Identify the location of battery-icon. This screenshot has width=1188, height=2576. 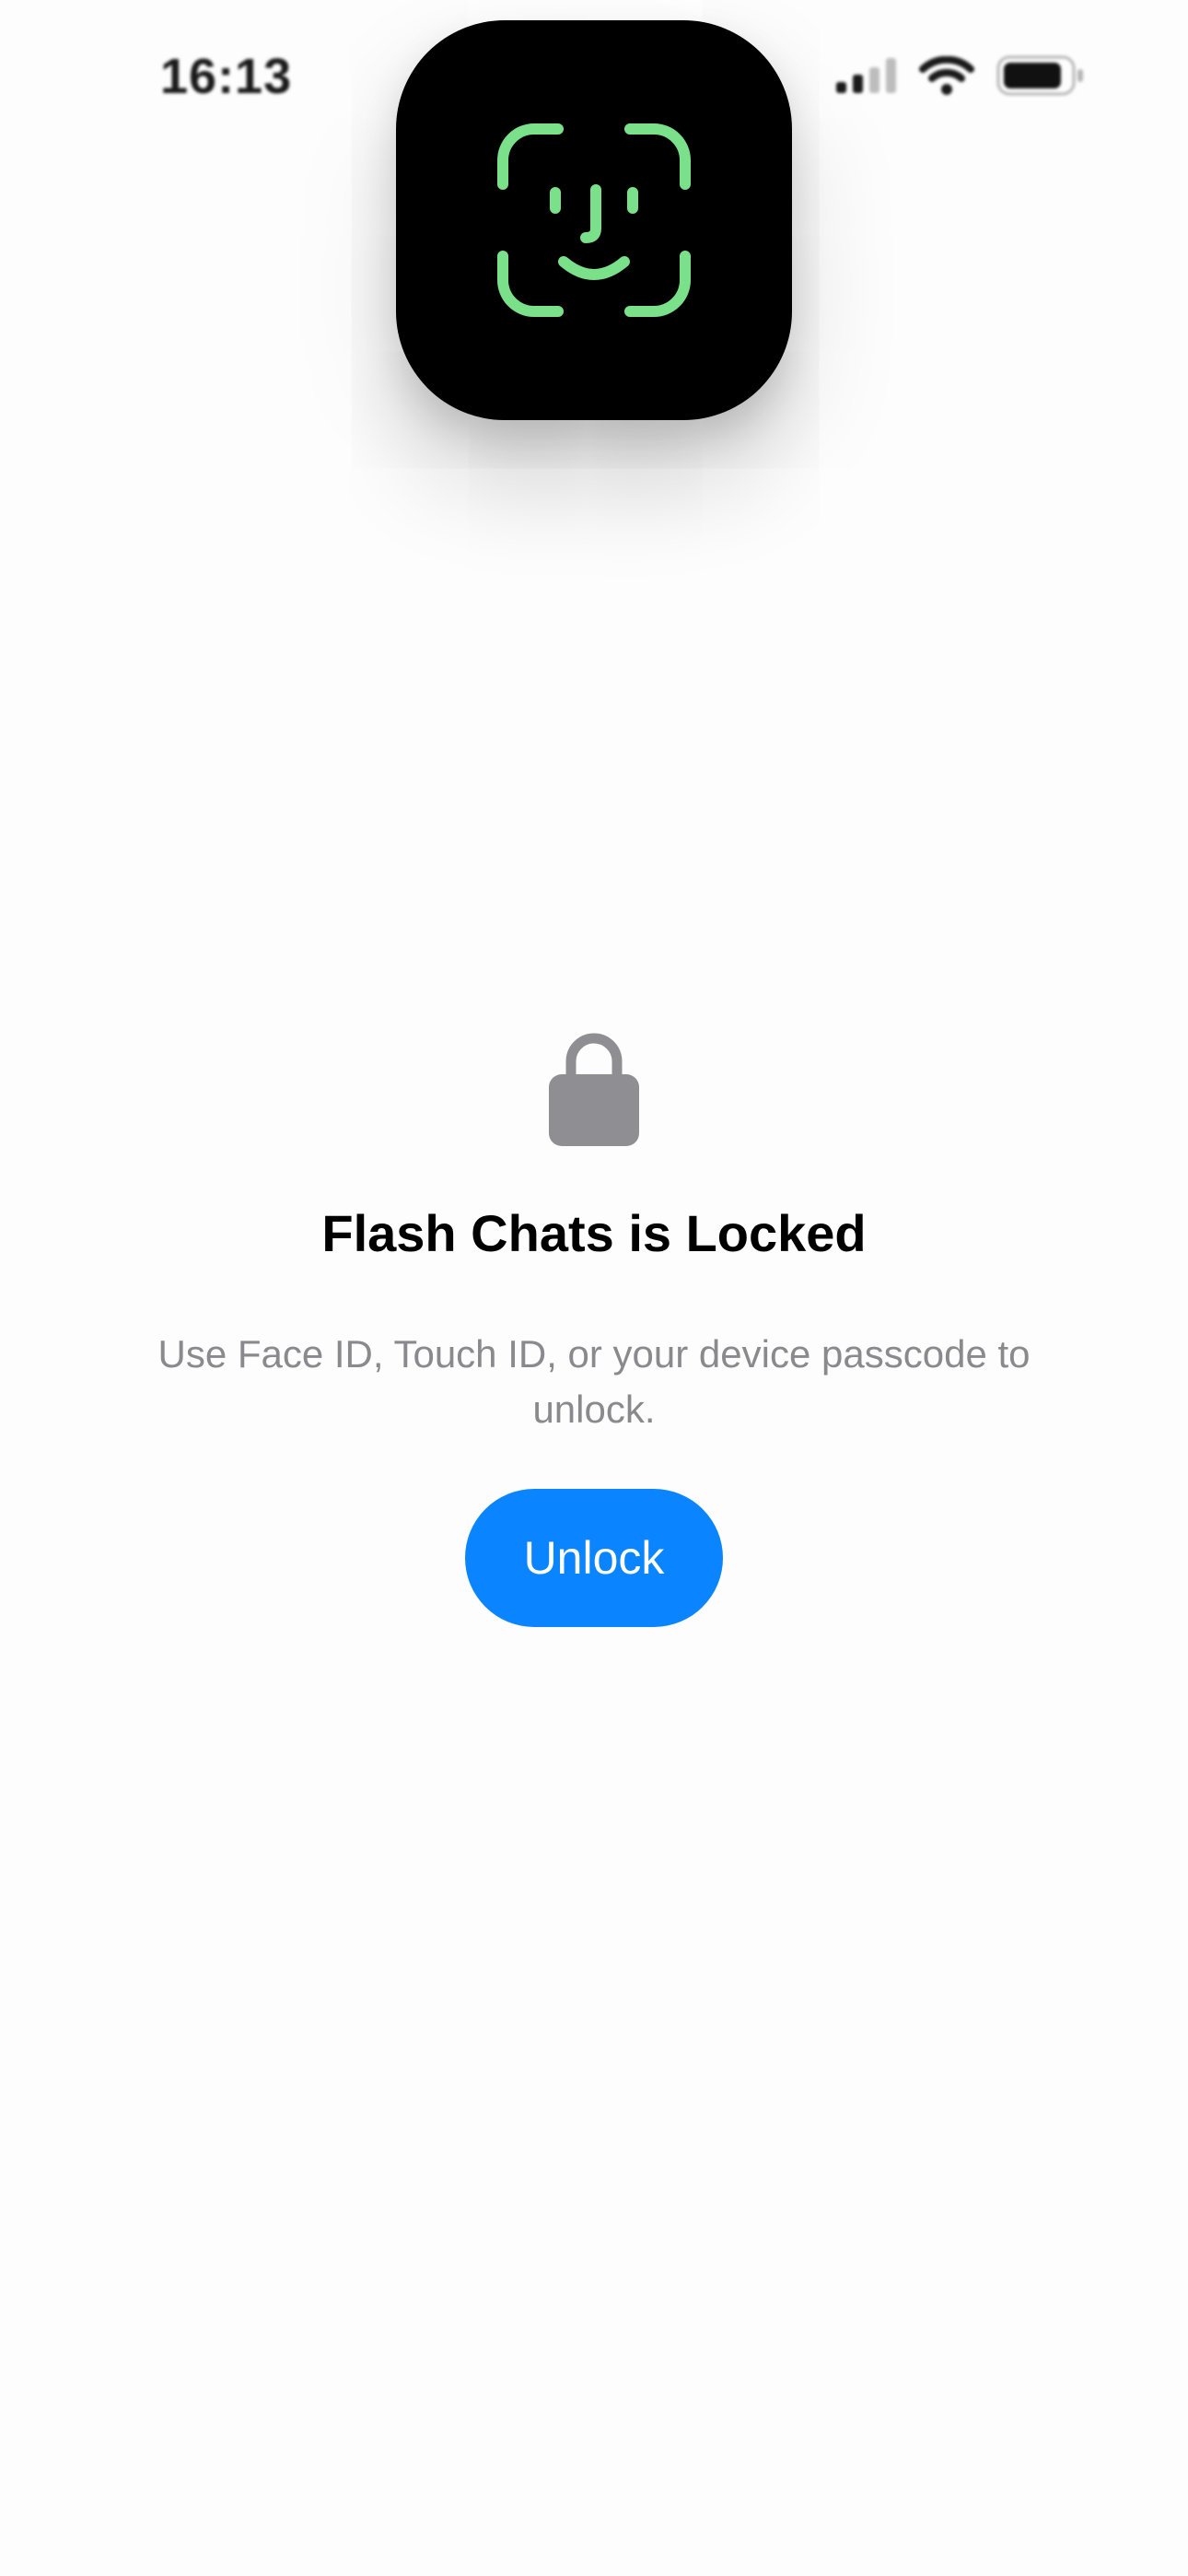
(1039, 75).